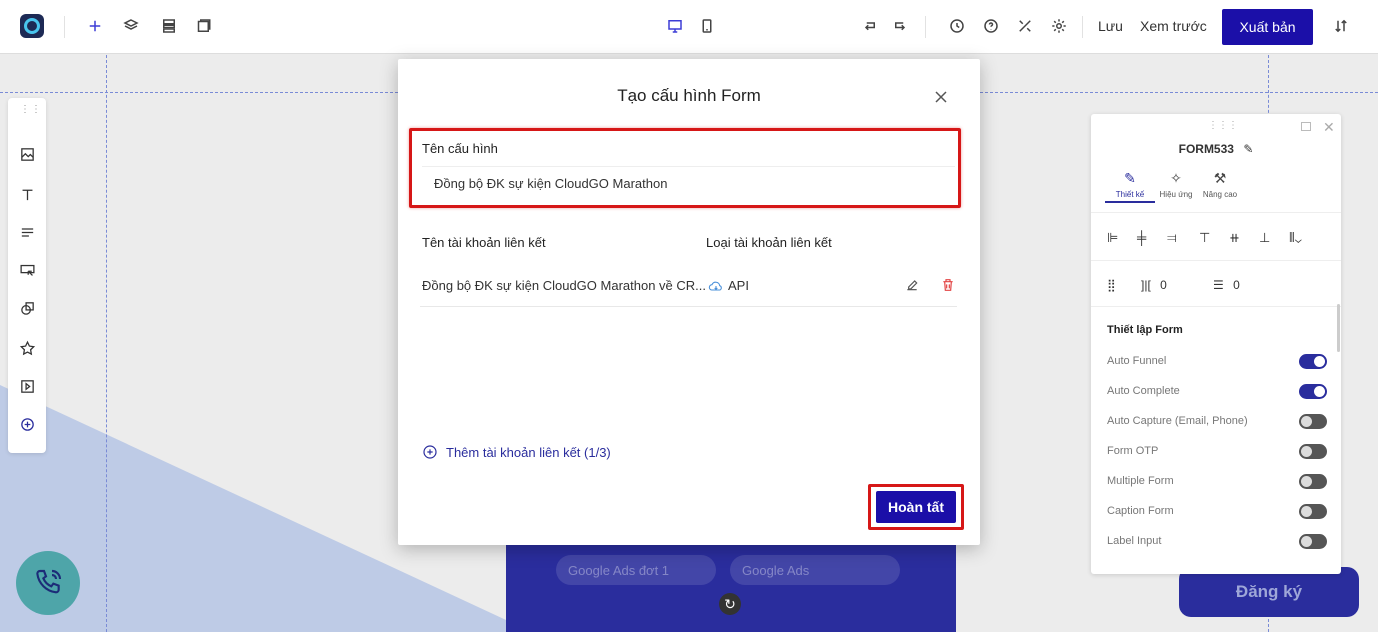  What do you see at coordinates (941, 97) in the screenshot?
I see `close-icon` at bounding box center [941, 97].